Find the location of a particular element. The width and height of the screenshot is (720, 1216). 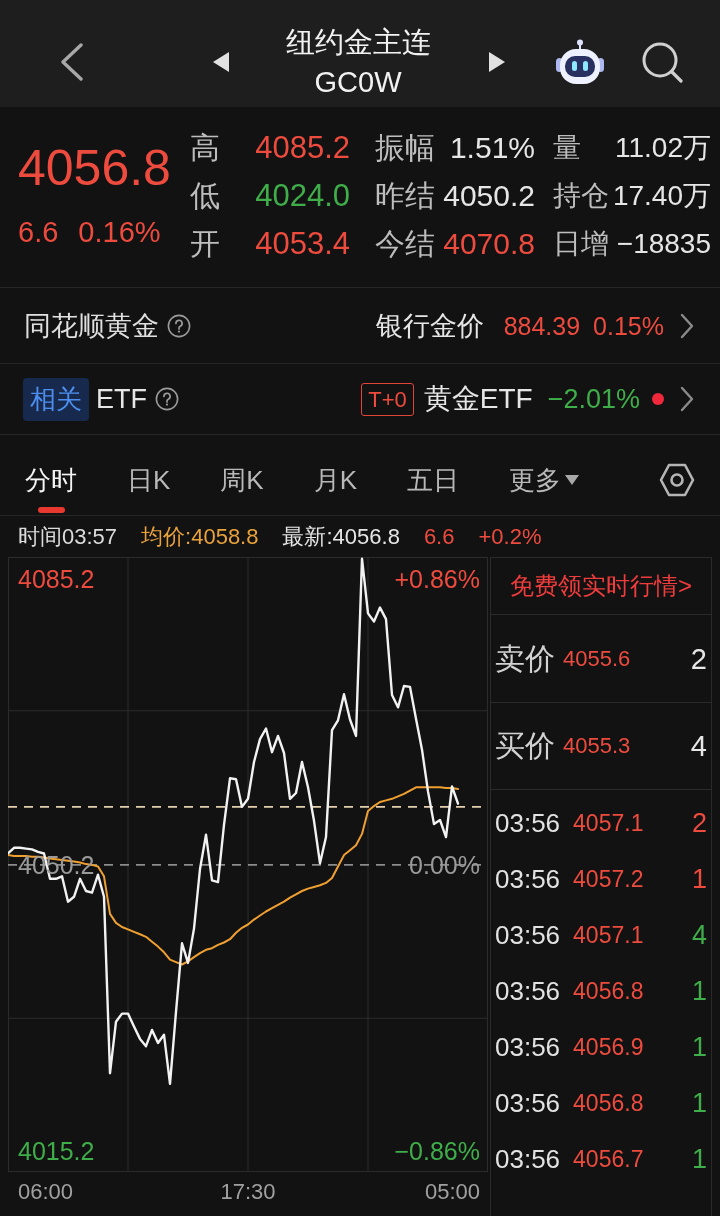

time-axis-label: 05:00 is located at coordinates (452, 1192).